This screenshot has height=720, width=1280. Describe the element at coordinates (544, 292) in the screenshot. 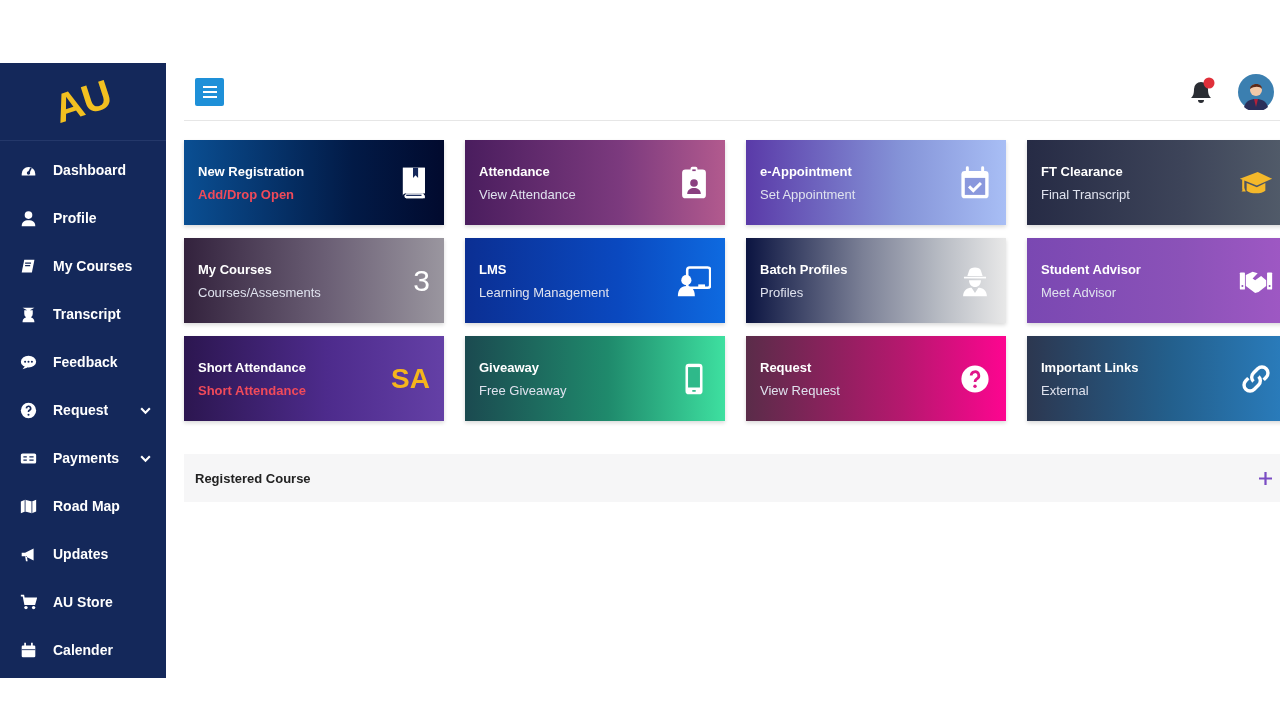

I see `card-subtitle: Learning Management` at that location.